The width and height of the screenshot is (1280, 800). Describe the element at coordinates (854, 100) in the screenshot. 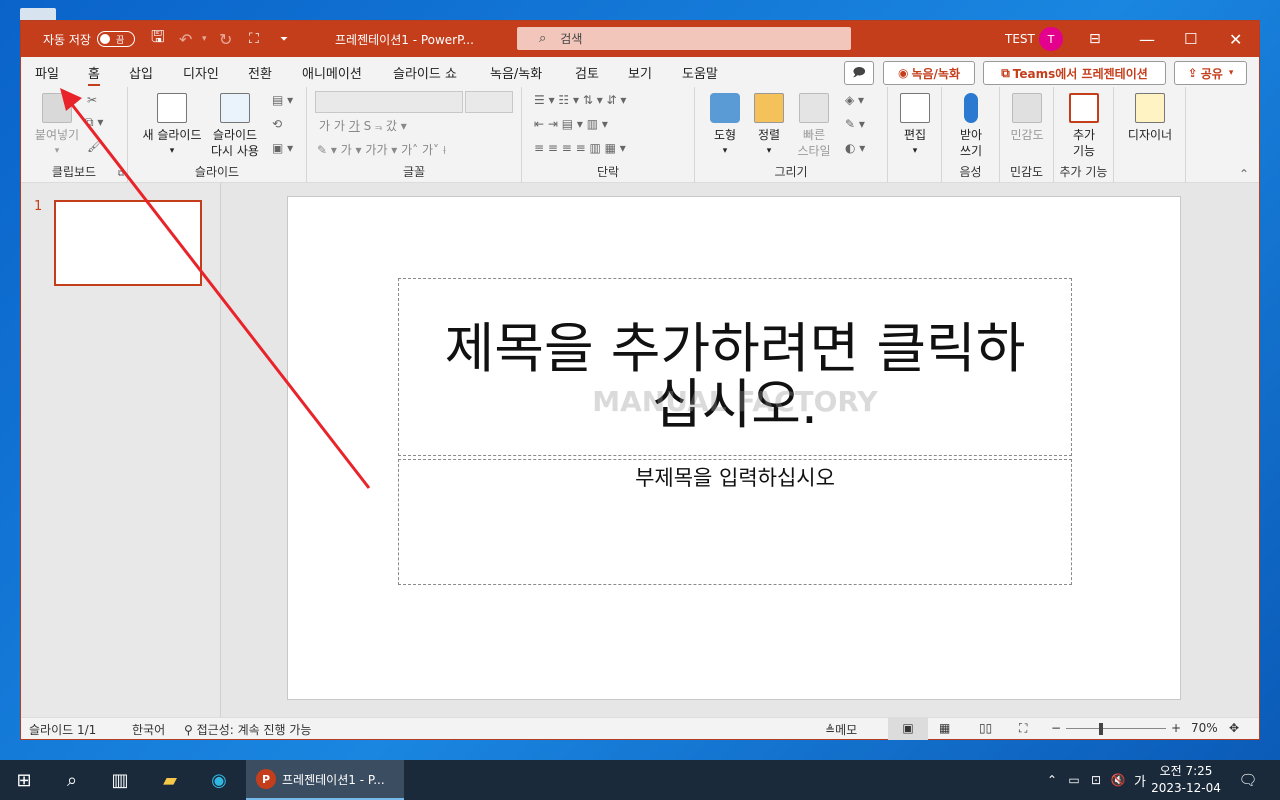

I see `shape-fill-icon: ◈ ▾` at that location.